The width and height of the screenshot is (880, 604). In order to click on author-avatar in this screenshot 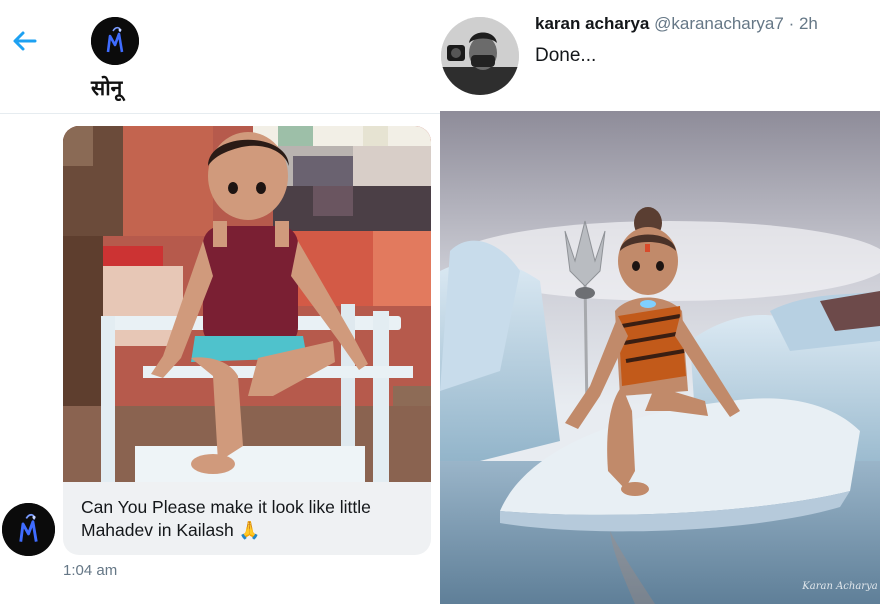, I will do `click(480, 56)`.